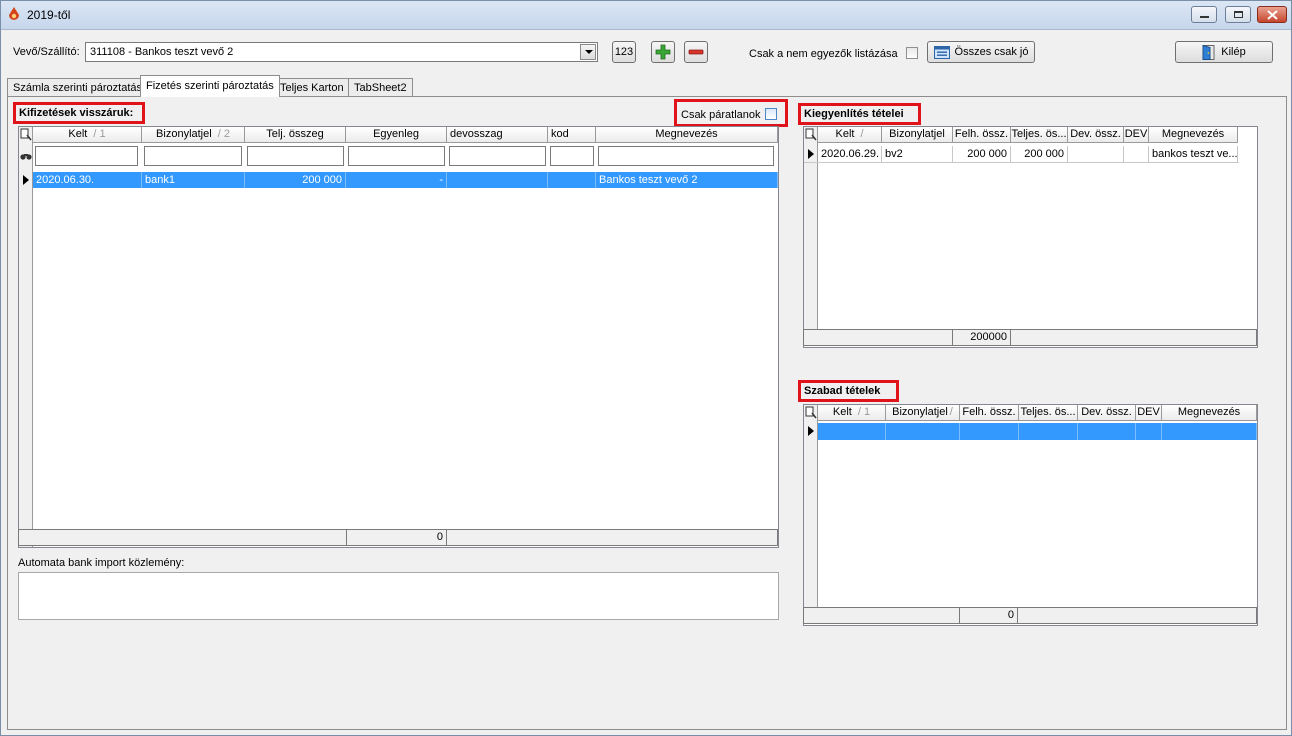 This screenshot has height=736, width=1292. Describe the element at coordinates (686, 156) in the screenshot. I see `filter-megnevezes` at that location.